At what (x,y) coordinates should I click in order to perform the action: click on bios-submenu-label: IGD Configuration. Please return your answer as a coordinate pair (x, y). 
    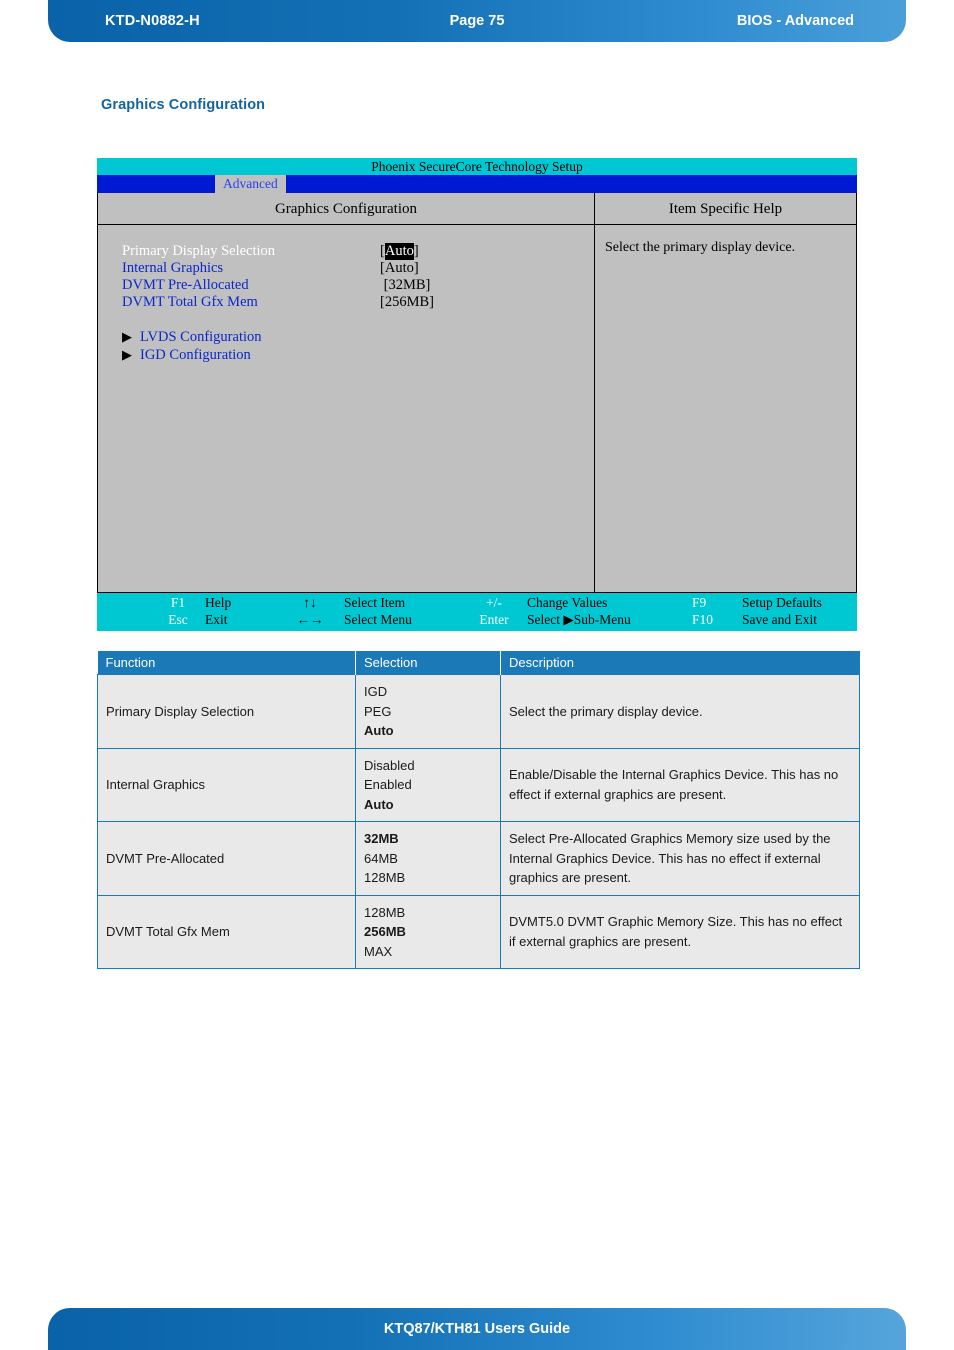
    Looking at the image, I should click on (195, 355).